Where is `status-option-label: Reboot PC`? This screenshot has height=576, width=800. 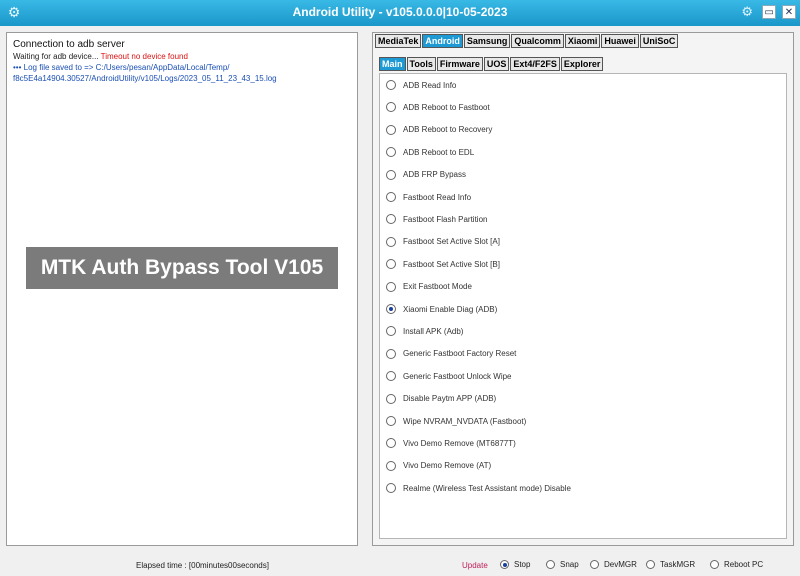
status-option-label: Reboot PC is located at coordinates (744, 565).